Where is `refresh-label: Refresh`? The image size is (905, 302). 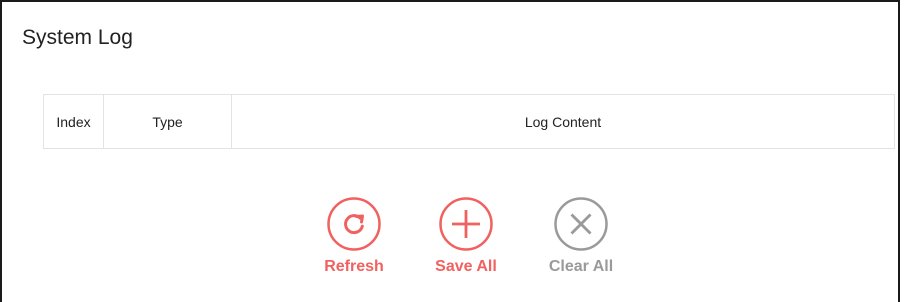 refresh-label: Refresh is located at coordinates (354, 266).